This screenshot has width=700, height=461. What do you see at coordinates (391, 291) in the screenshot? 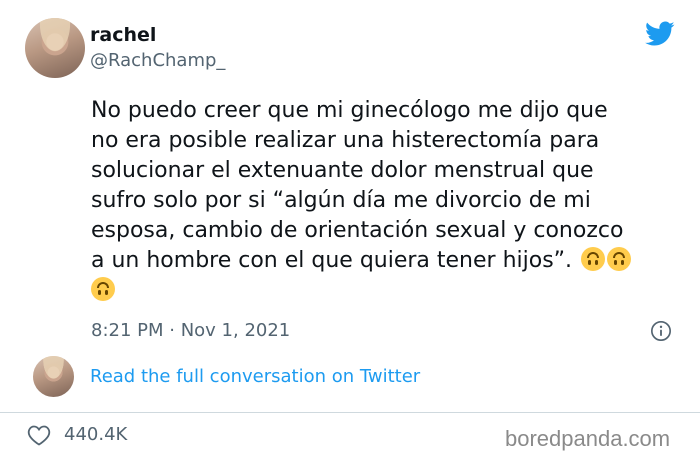
I see `tweet-line-emoji` at bounding box center [391, 291].